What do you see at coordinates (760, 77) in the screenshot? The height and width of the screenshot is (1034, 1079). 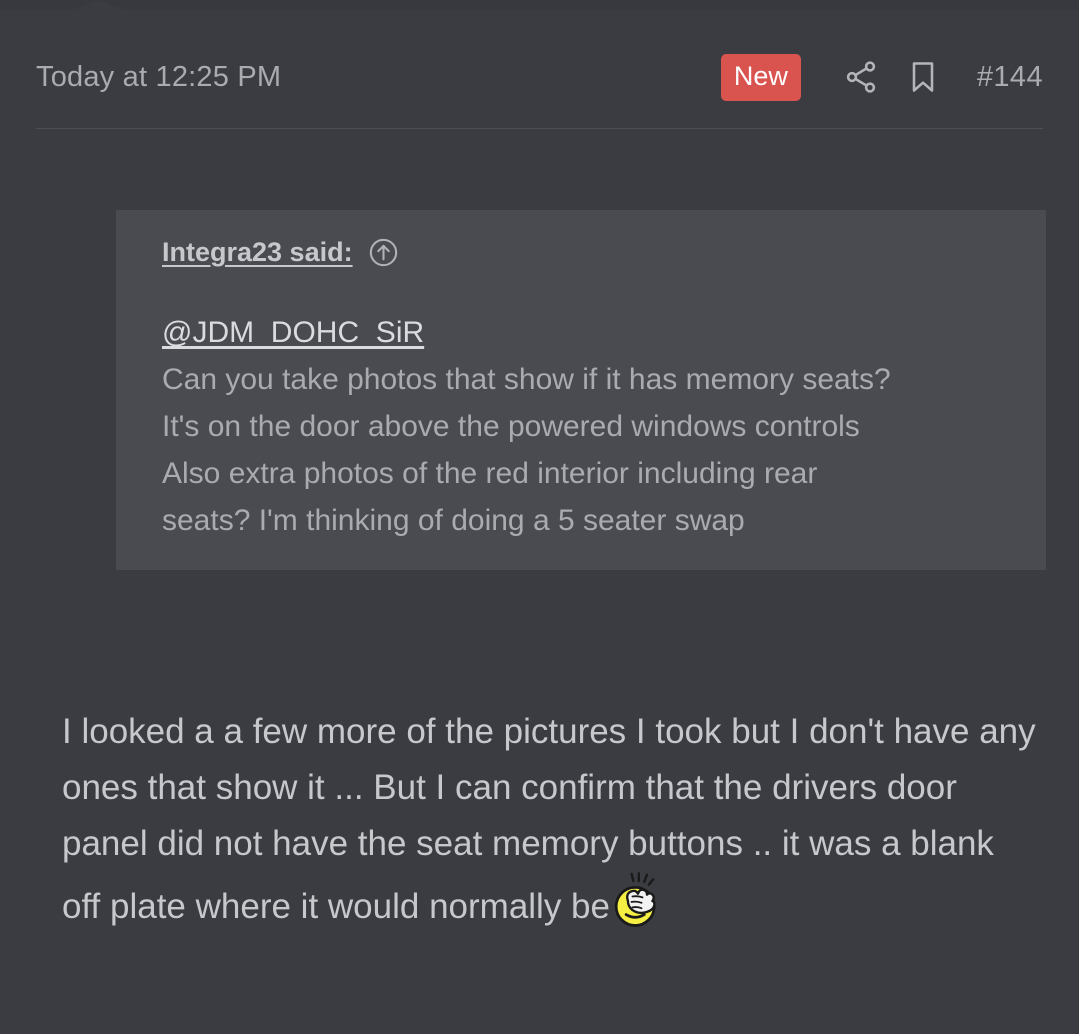 I see `new-badge: New` at bounding box center [760, 77].